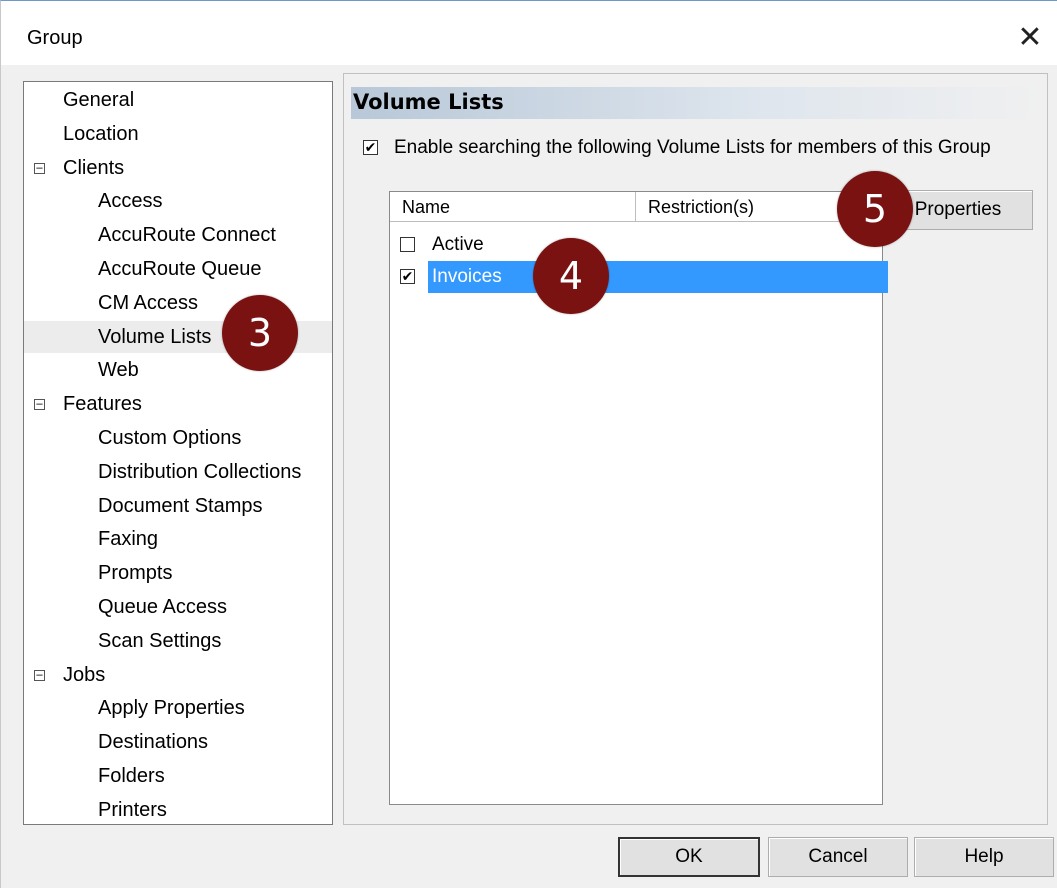 Image resolution: width=1057 pixels, height=888 pixels. I want to click on tree-item-label: Queue Access, so click(162, 607).